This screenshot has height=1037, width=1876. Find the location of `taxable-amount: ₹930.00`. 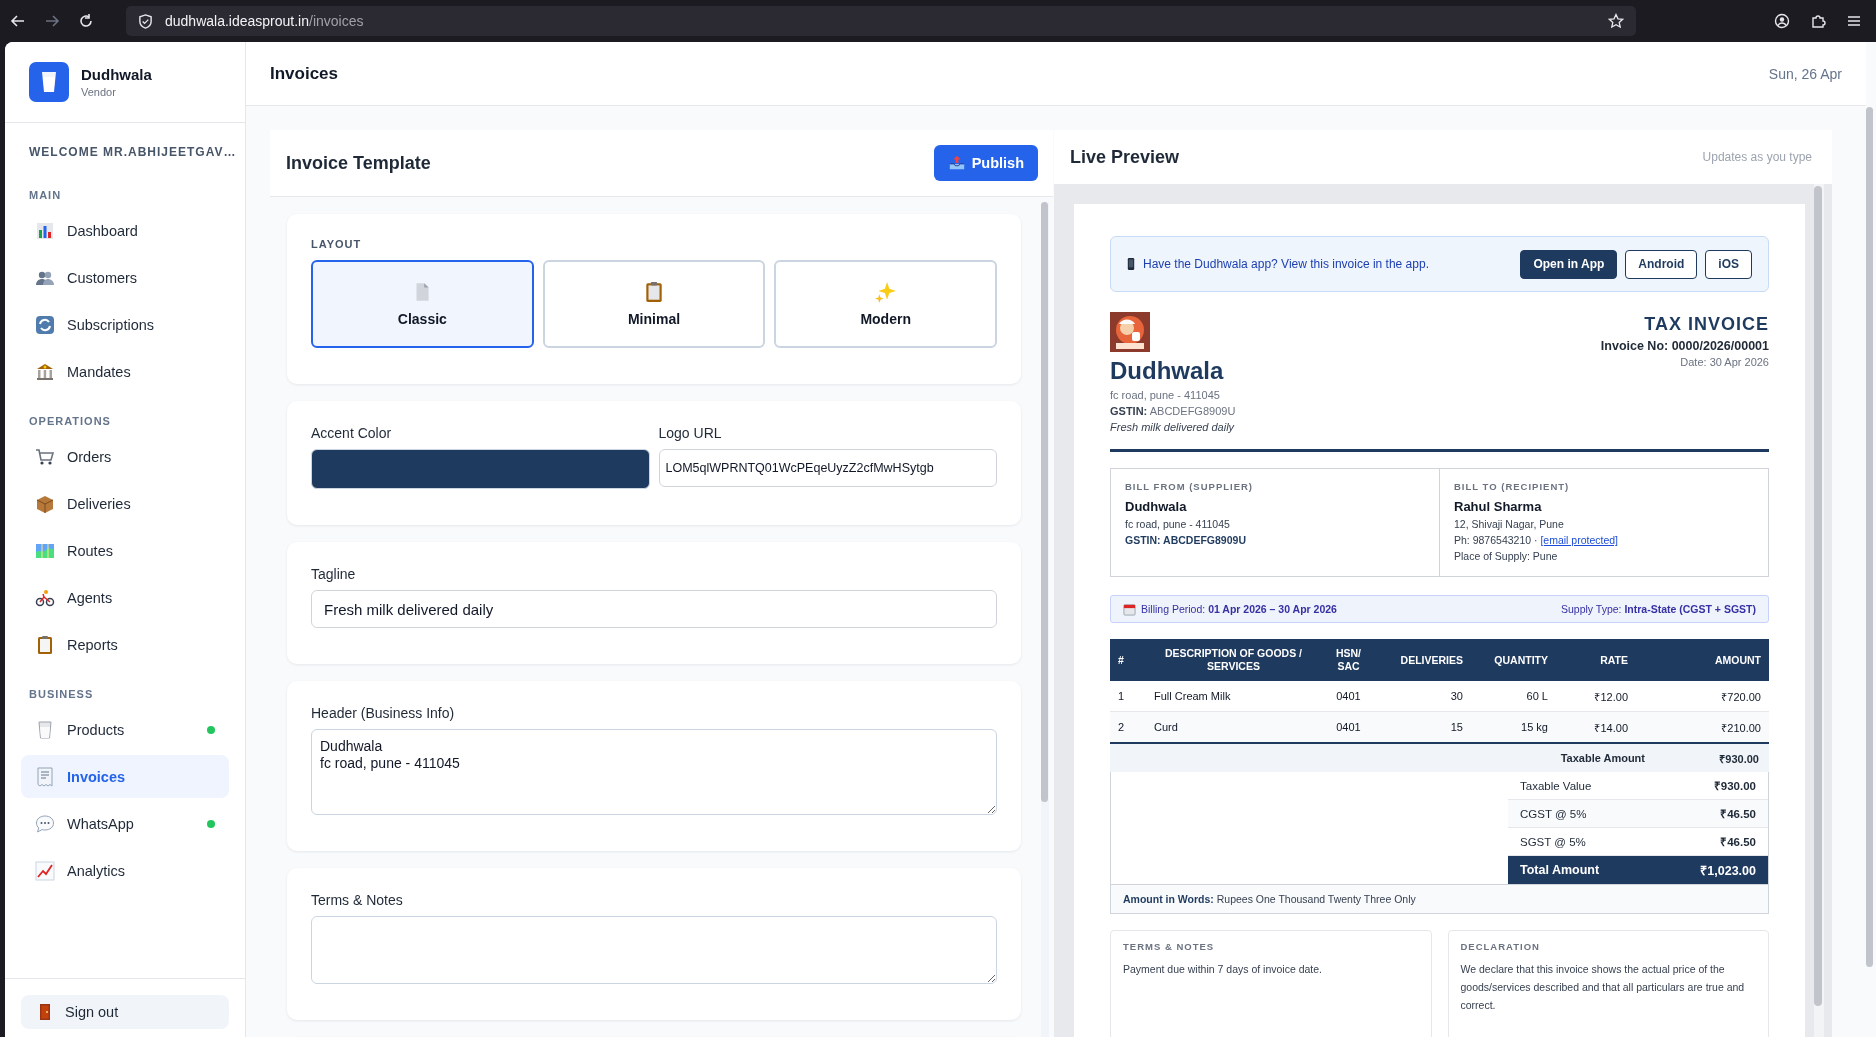

taxable-amount: ₹930.00 is located at coordinates (1738, 758).